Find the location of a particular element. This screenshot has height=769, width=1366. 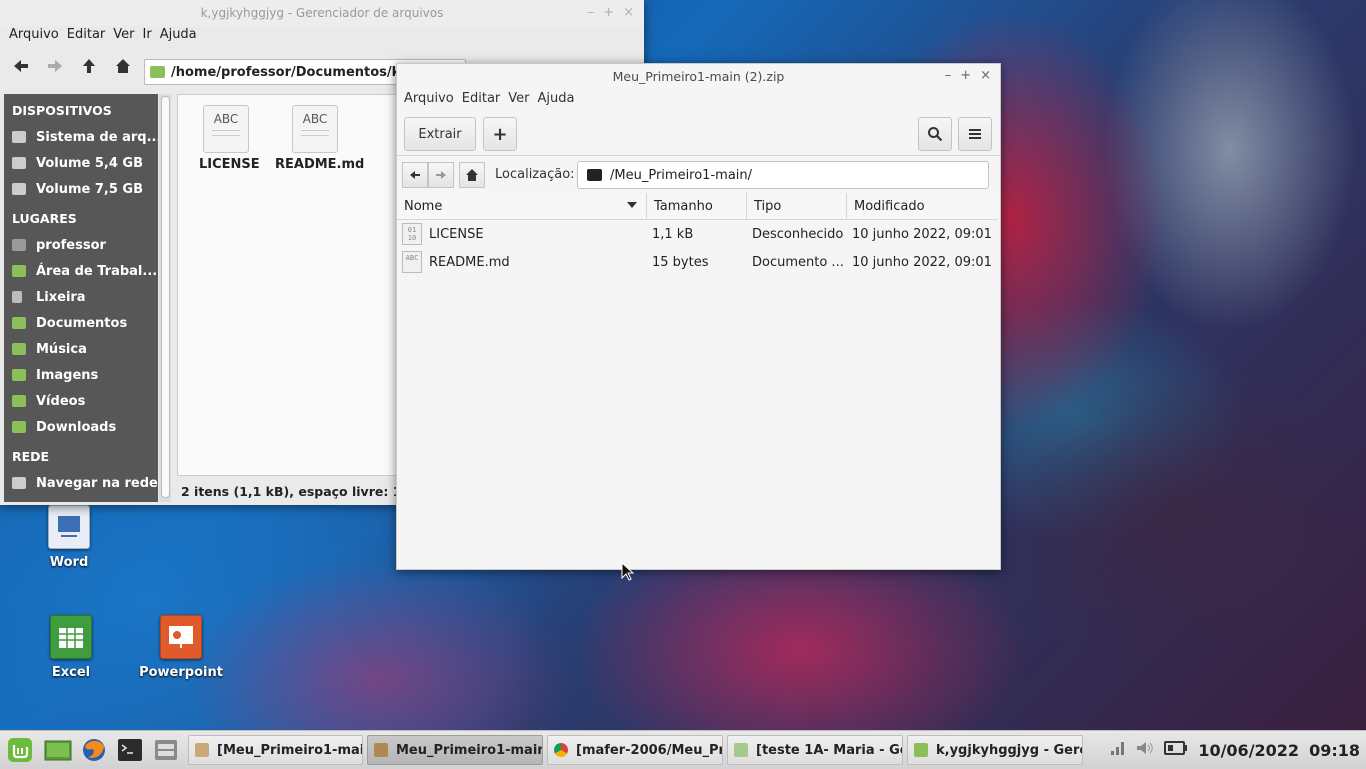

sidebar-item-label: professor is located at coordinates (71, 245).